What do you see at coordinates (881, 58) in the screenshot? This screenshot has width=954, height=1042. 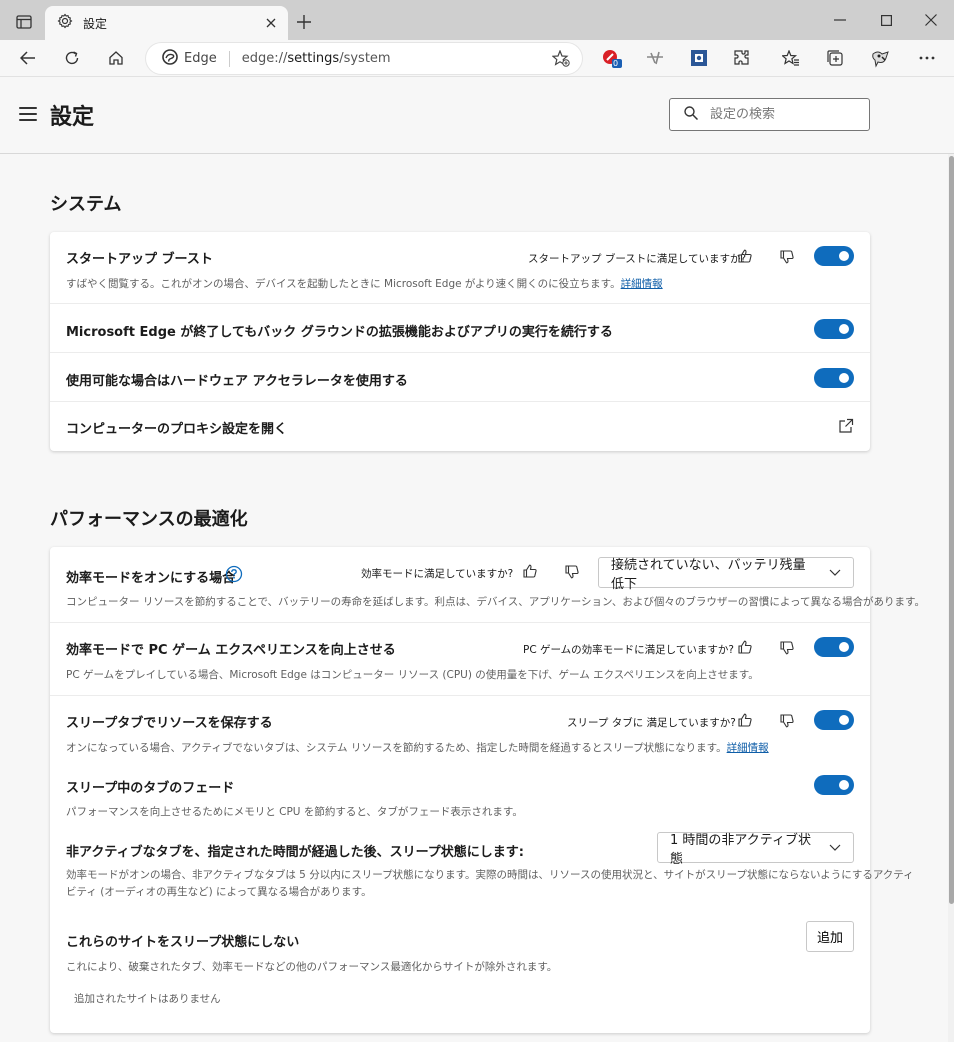 I see `profile-avatar` at bounding box center [881, 58].